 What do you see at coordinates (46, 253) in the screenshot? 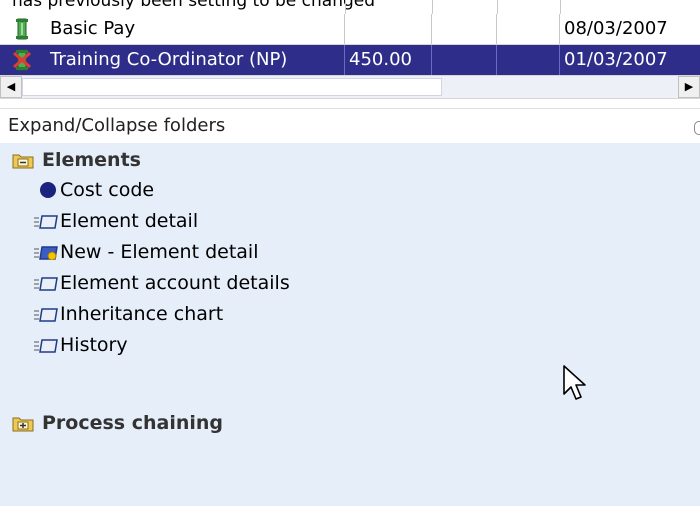
I see `new-form-icon` at bounding box center [46, 253].